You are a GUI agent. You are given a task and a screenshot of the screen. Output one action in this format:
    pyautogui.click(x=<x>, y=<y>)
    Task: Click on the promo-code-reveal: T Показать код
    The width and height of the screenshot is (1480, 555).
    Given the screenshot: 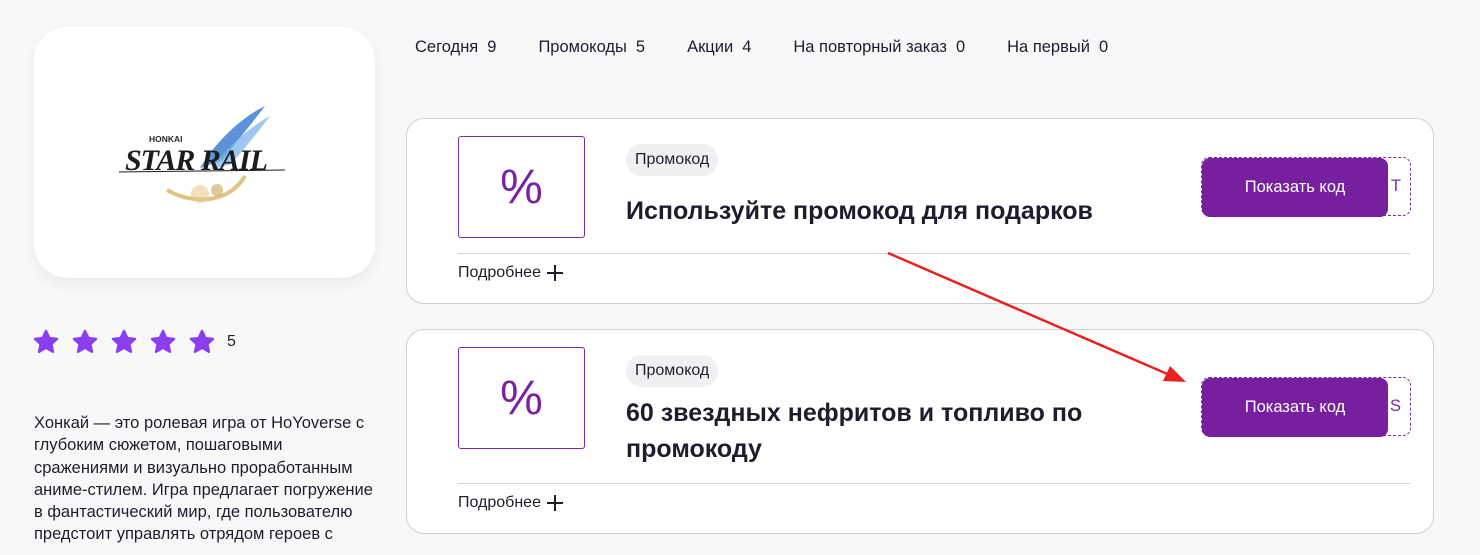 What is the action you would take?
    pyautogui.click(x=1306, y=187)
    